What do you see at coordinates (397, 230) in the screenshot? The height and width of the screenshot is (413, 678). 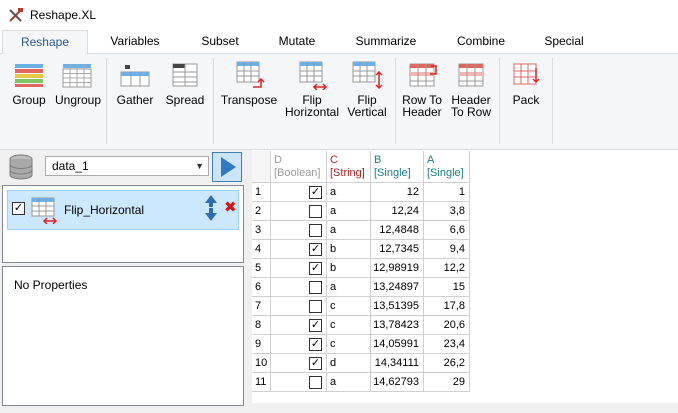 I see `cell-b: 12,4848` at bounding box center [397, 230].